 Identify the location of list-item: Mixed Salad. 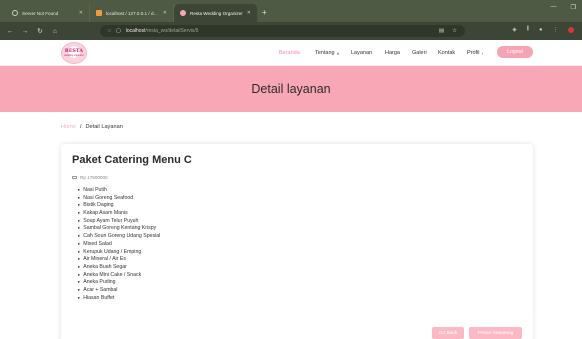
(119, 244).